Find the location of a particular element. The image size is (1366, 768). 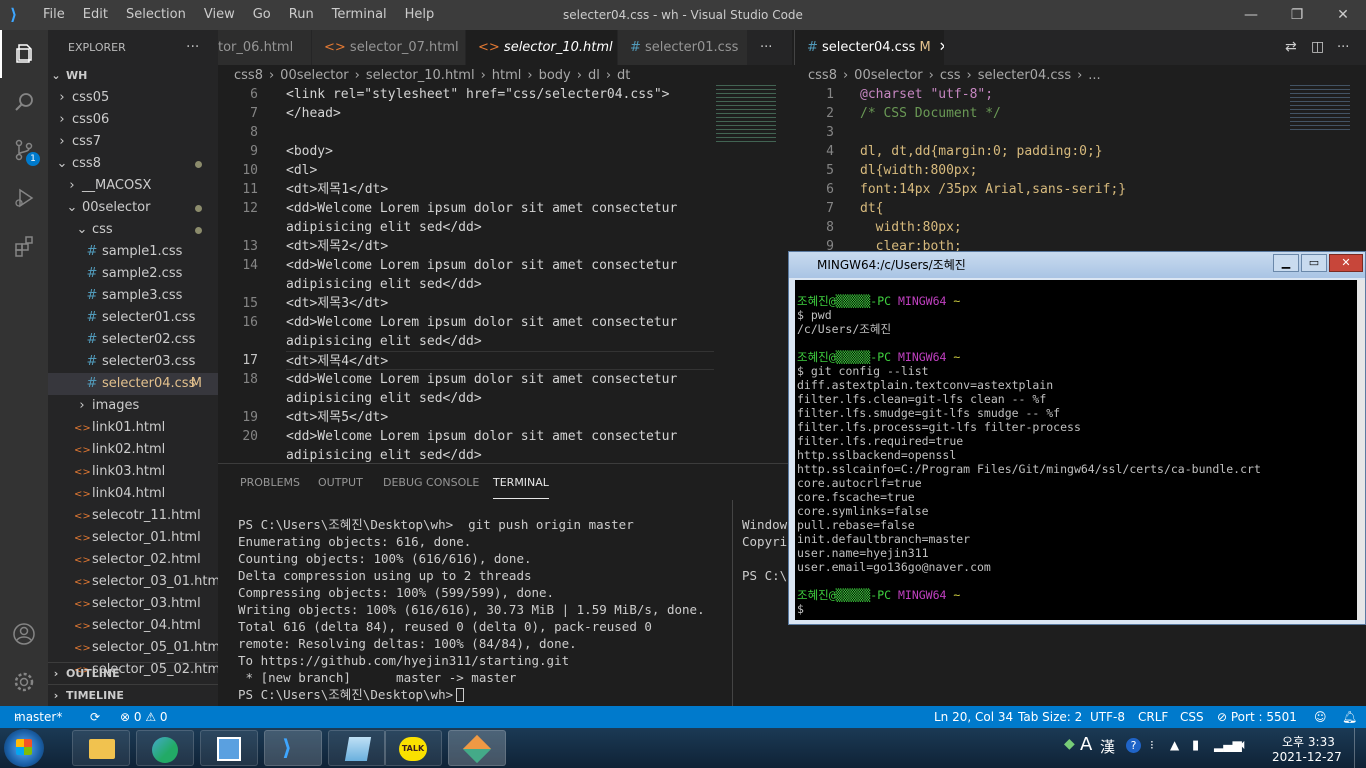

tree-item: <>selector_02.html is located at coordinates (133, 560).